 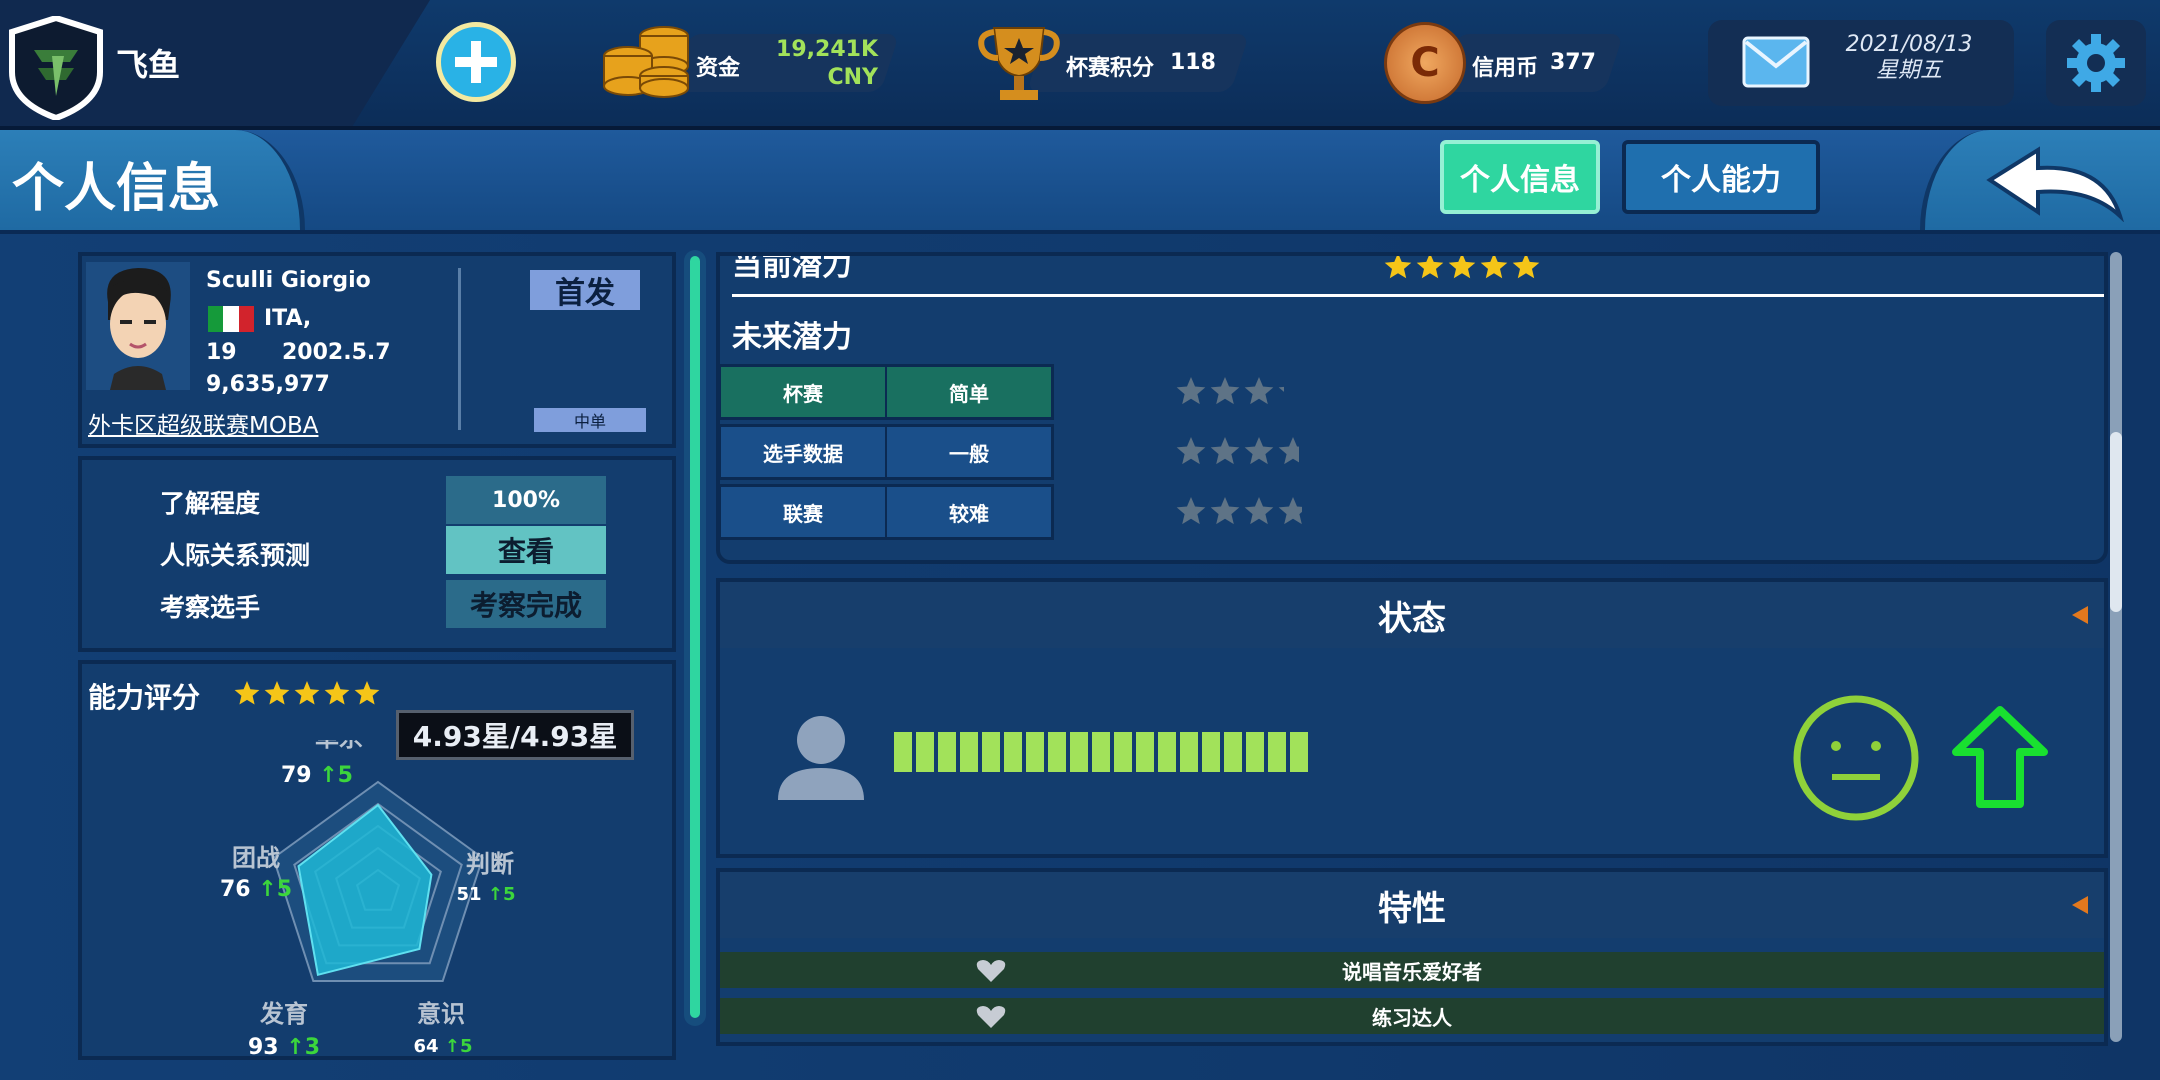 I want to click on traits-title: 特性, so click(x=1412, y=905).